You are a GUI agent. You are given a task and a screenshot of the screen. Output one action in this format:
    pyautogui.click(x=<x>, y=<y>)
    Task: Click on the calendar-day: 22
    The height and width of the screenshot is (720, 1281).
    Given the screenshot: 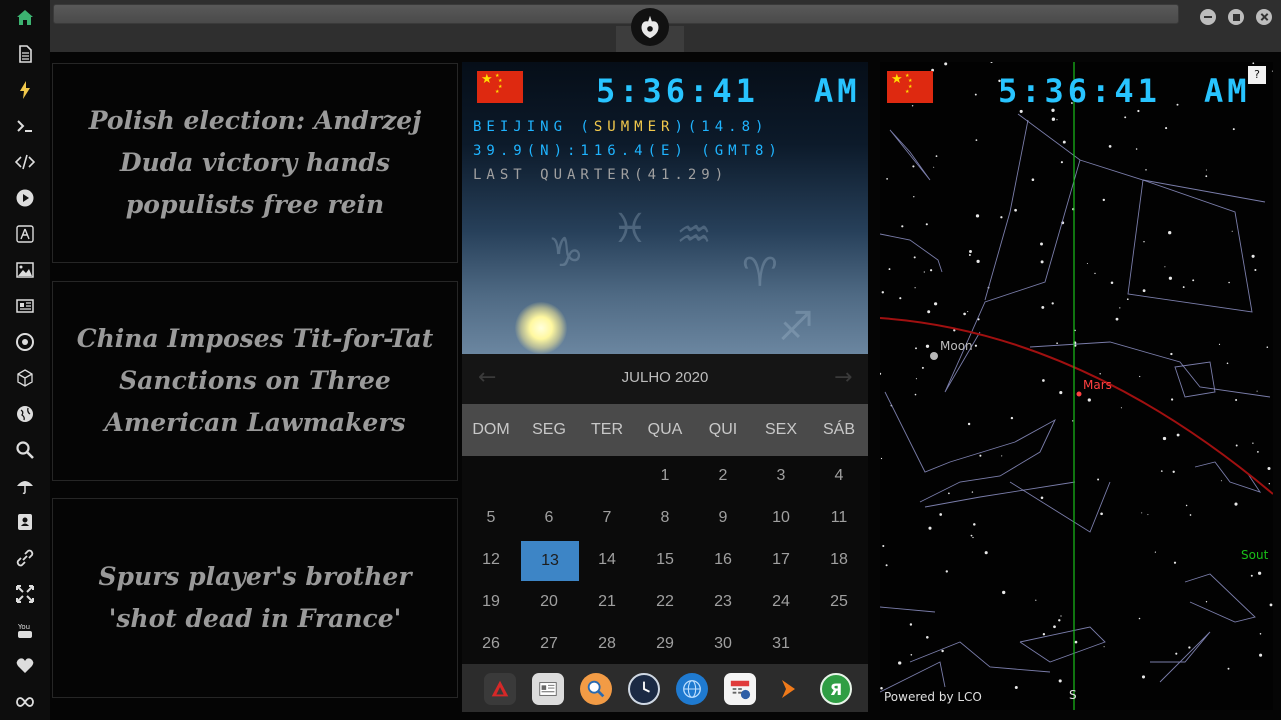 What is the action you would take?
    pyautogui.click(x=665, y=602)
    